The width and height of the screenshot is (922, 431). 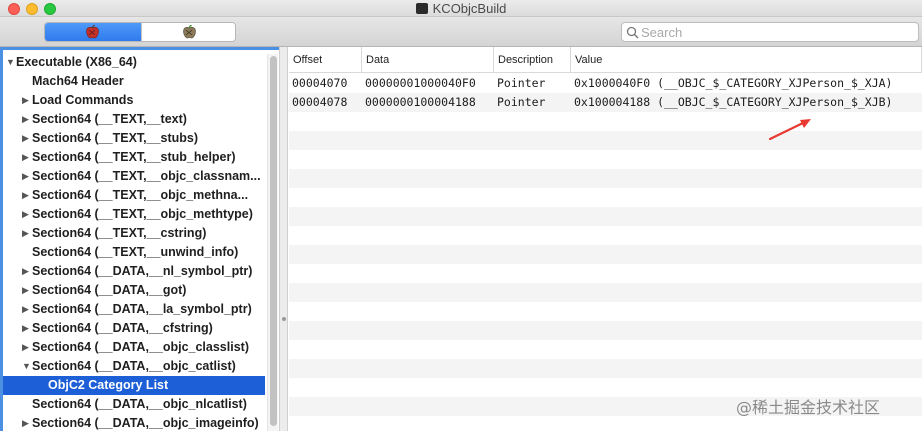 I want to click on search-field, so click(x=770, y=32).